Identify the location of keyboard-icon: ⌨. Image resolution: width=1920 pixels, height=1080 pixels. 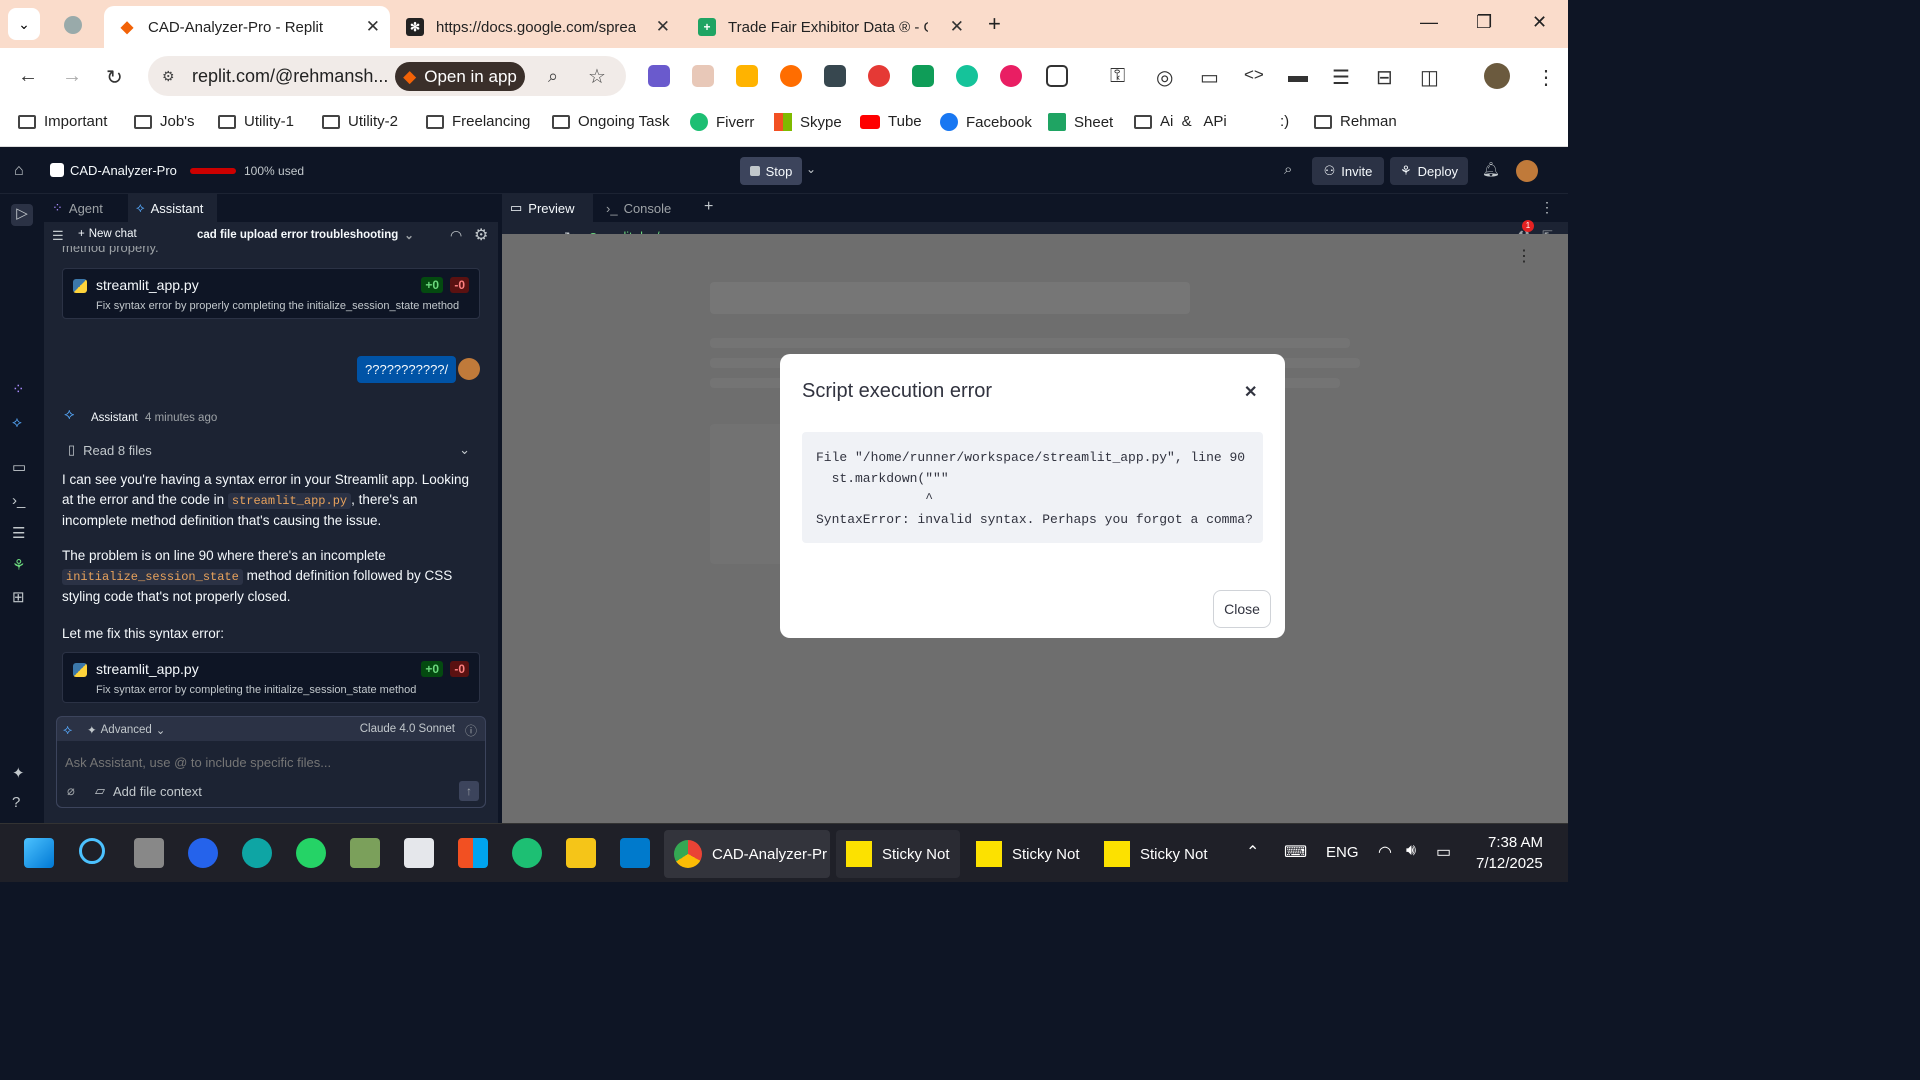
(1295, 852).